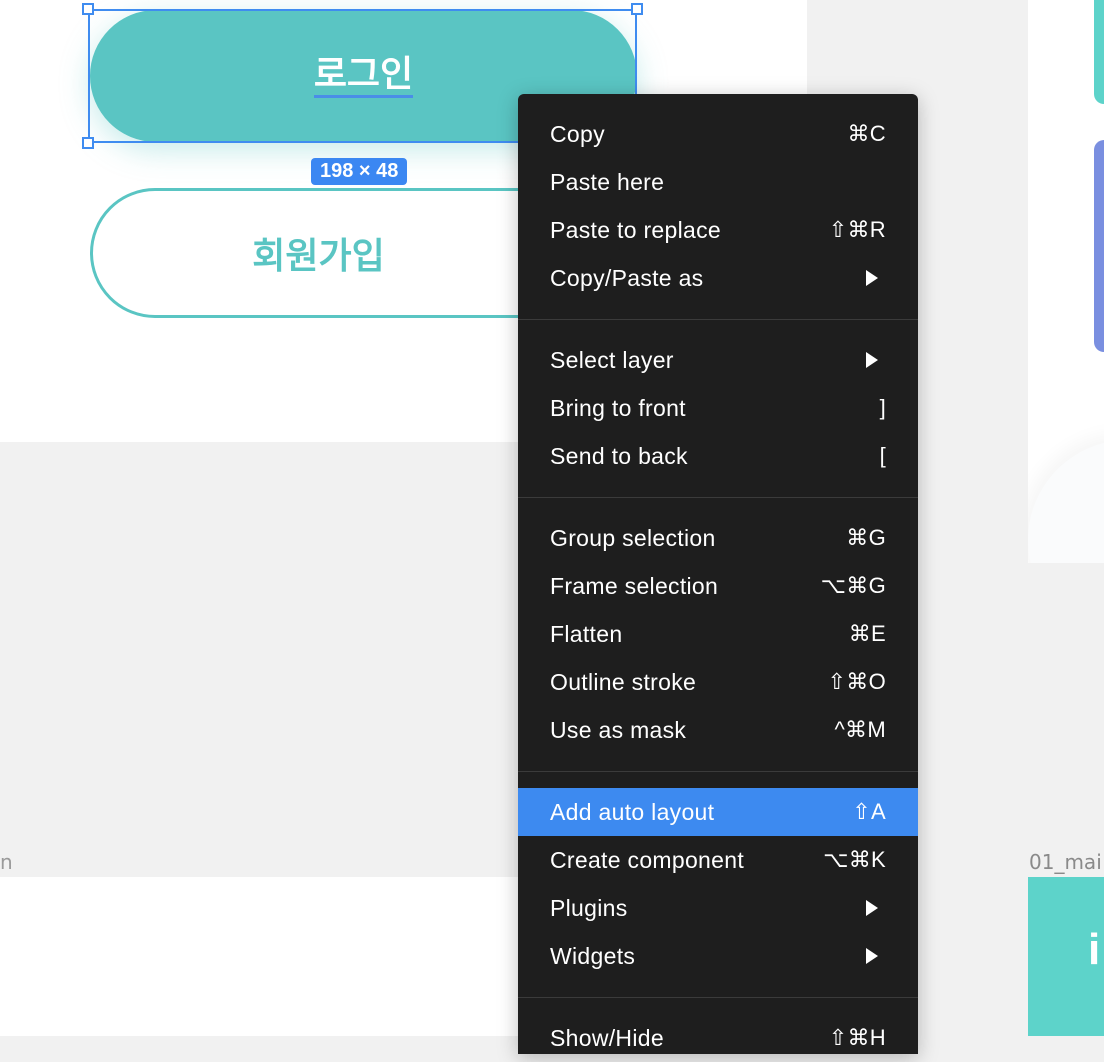 The height and width of the screenshot is (1062, 1104). I want to click on menu-item-label: Show/Hide, so click(607, 1037).